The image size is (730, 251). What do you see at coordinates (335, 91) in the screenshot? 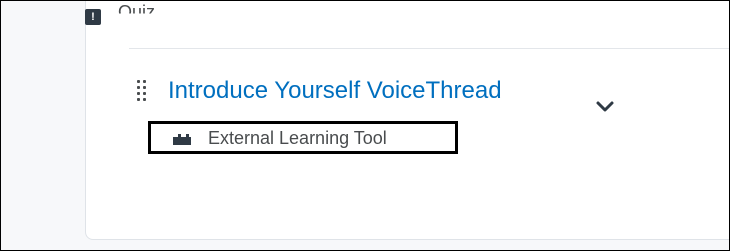
I see `item-title-link: Introduce Yourself VoiceThread` at bounding box center [335, 91].